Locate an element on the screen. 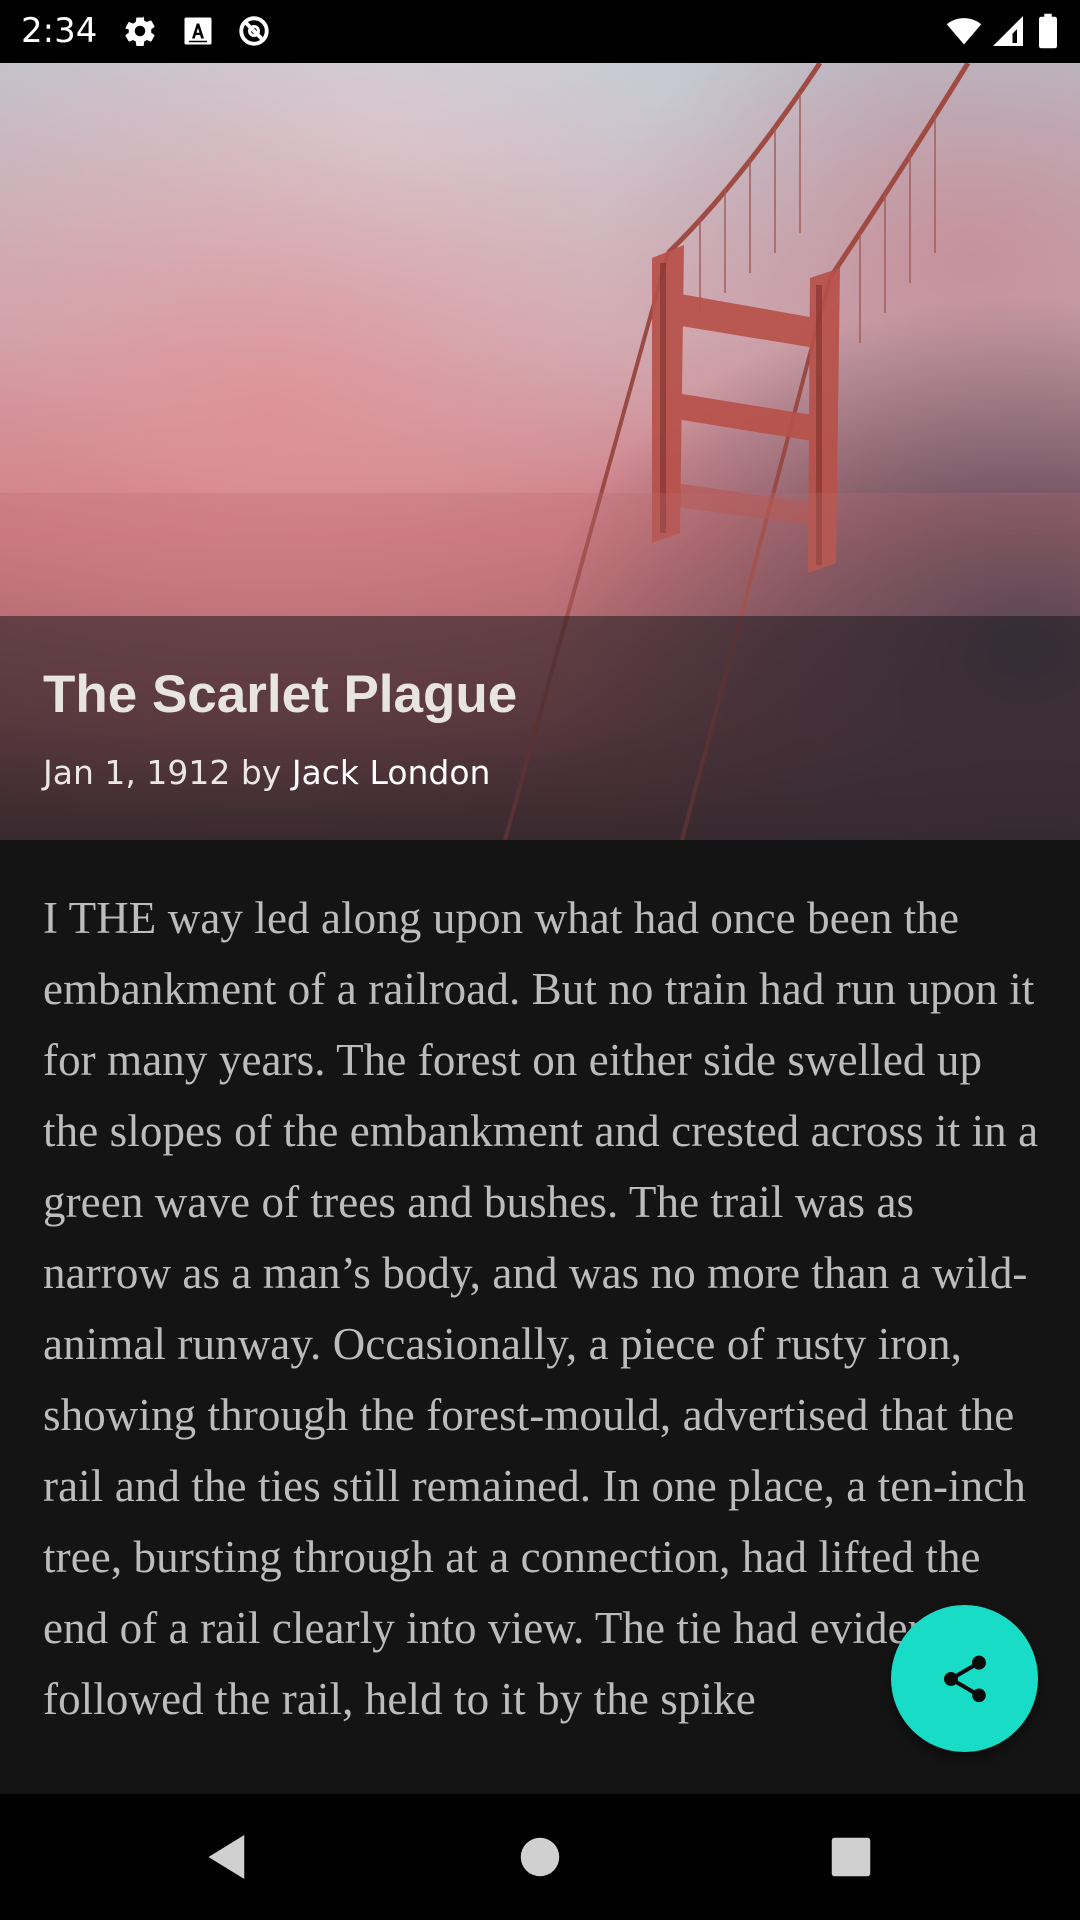 The image size is (1080, 1920). navigation-bar is located at coordinates (540, 1857).